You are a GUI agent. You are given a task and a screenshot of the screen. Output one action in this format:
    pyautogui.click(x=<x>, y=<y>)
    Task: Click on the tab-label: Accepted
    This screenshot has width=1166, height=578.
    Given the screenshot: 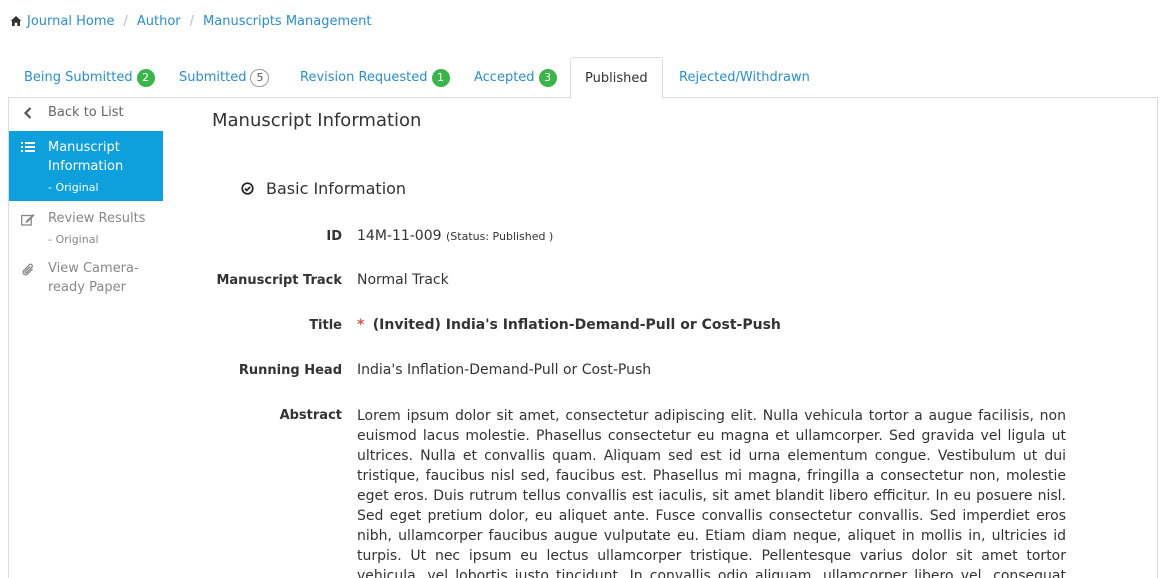 What is the action you would take?
    pyautogui.click(x=504, y=77)
    